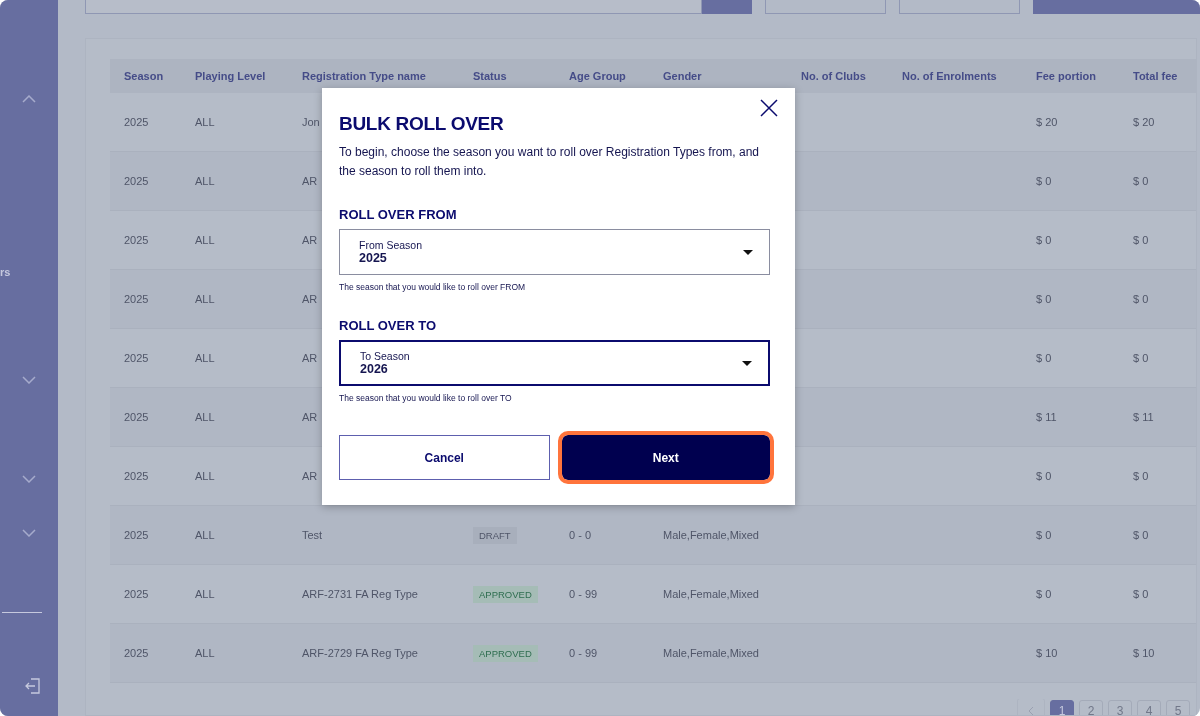 This screenshot has height=716, width=1200. What do you see at coordinates (1178, 707) in the screenshot?
I see `page-button: 5` at bounding box center [1178, 707].